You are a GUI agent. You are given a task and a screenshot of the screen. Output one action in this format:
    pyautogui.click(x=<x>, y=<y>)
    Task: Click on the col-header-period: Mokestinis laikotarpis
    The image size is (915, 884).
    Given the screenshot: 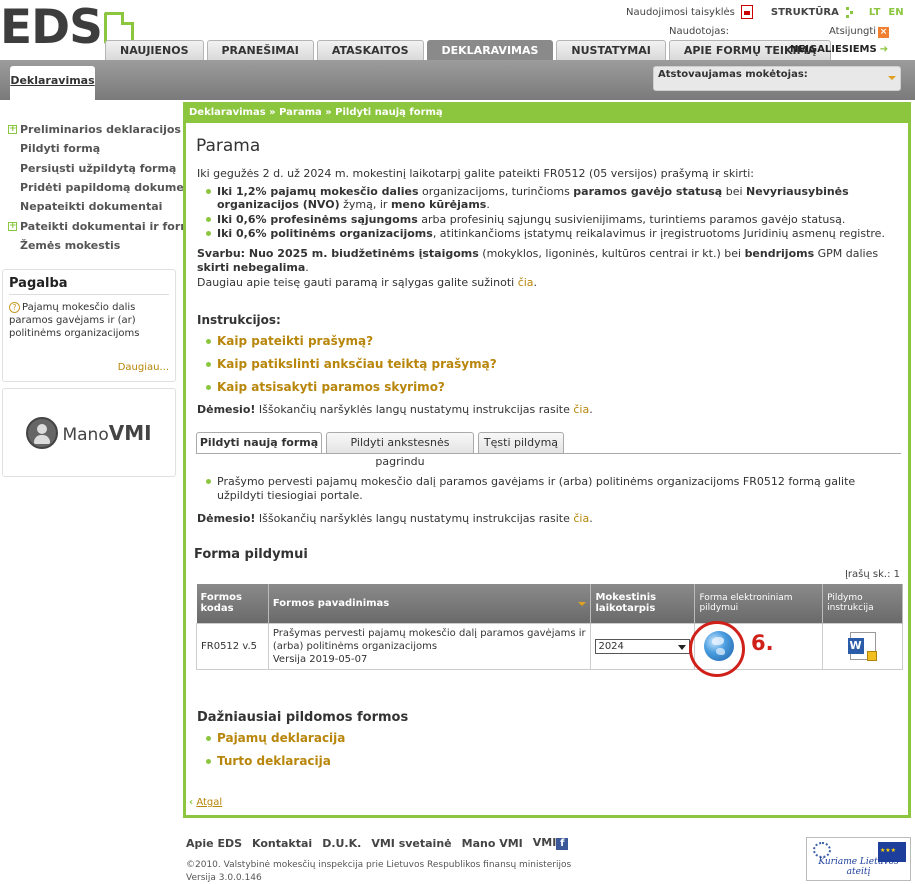 What is the action you would take?
    pyautogui.click(x=643, y=603)
    